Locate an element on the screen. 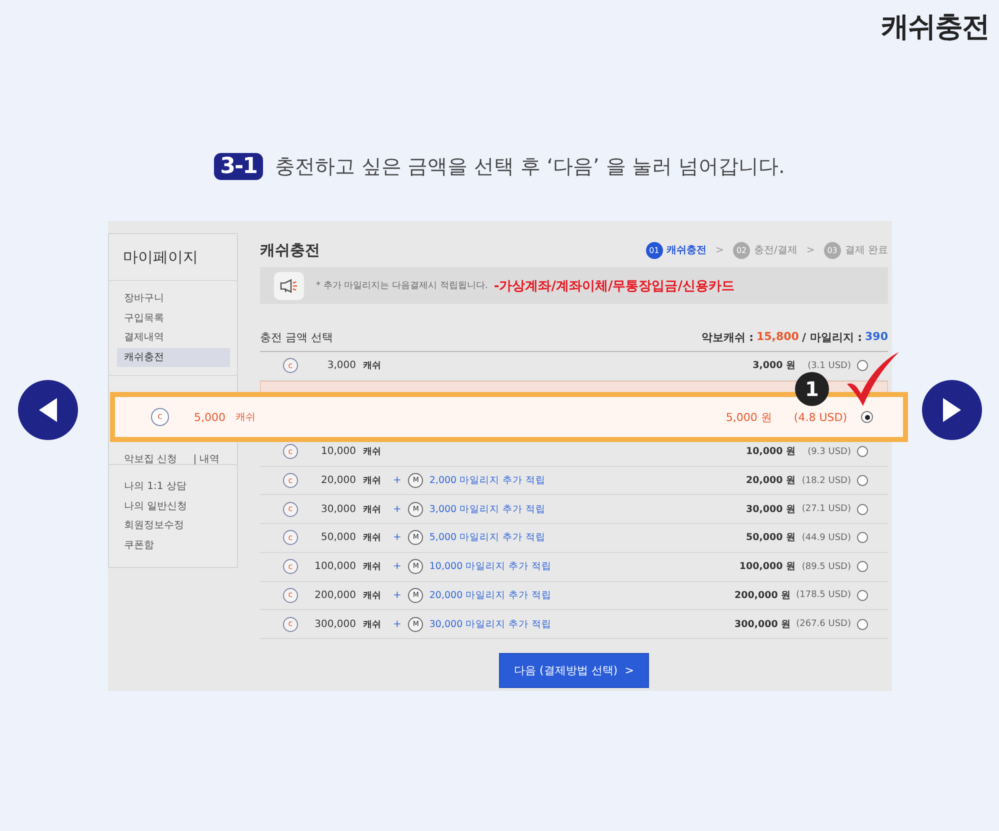  cash-amount: 10,000 is located at coordinates (338, 452).